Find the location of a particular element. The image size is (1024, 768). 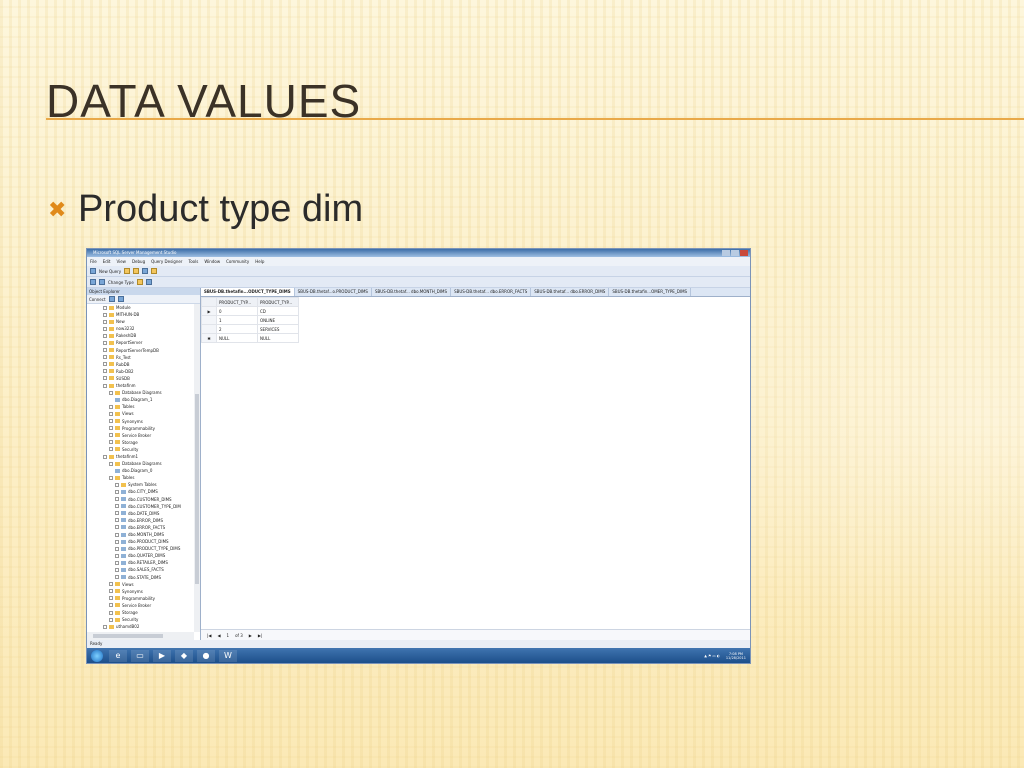

tree-node: dbo.PRODUCT_TYPE_DIMS is located at coordinates (140, 548).